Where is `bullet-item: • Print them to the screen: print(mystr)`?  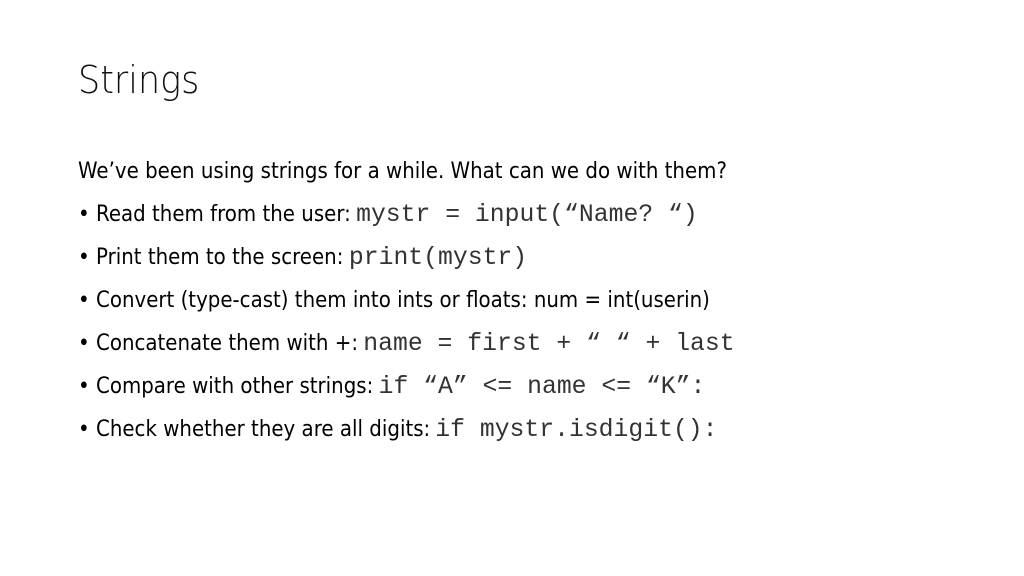 bullet-item: • Print them to the screen: print(mystr) is located at coordinates (483, 262).